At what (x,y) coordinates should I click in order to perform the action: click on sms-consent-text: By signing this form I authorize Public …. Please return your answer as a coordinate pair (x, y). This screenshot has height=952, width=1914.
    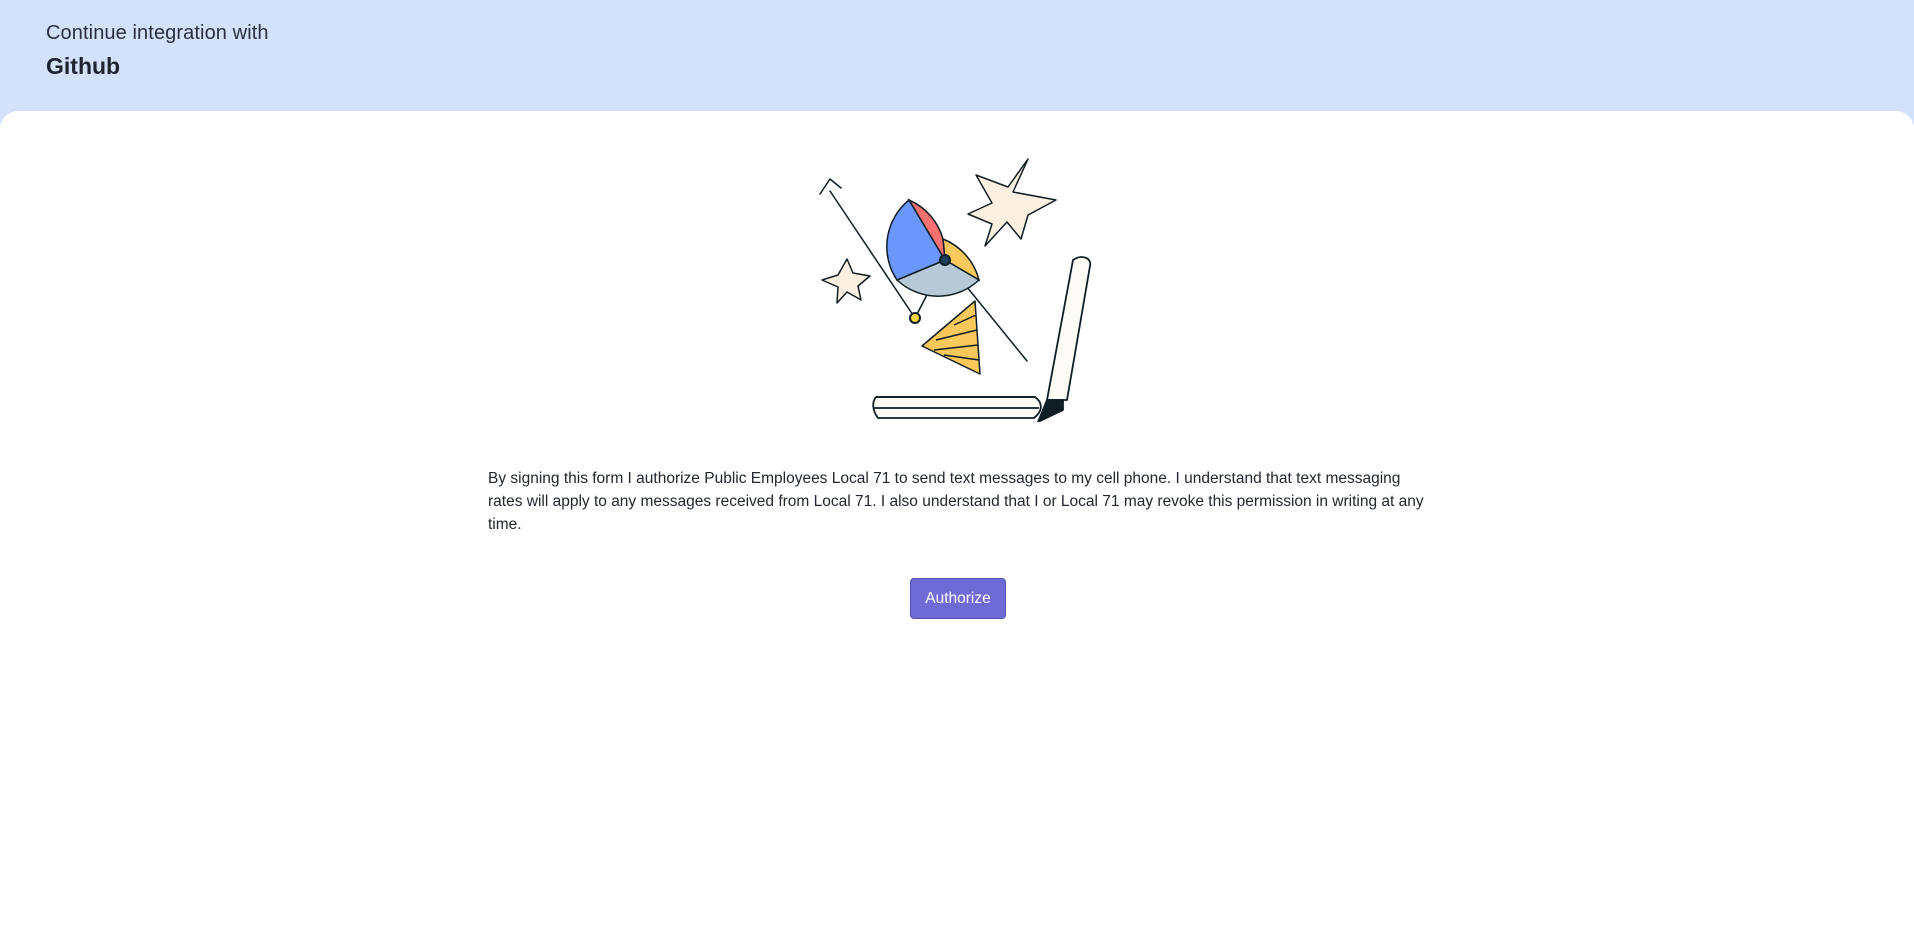
    Looking at the image, I should click on (956, 501).